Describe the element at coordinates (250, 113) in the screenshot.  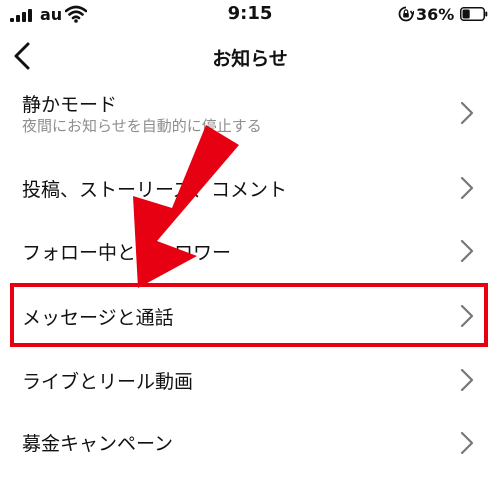
I see `settings-item-quiet-mode: 静かモード 夜間にお知らせを自動的に停止する` at that location.